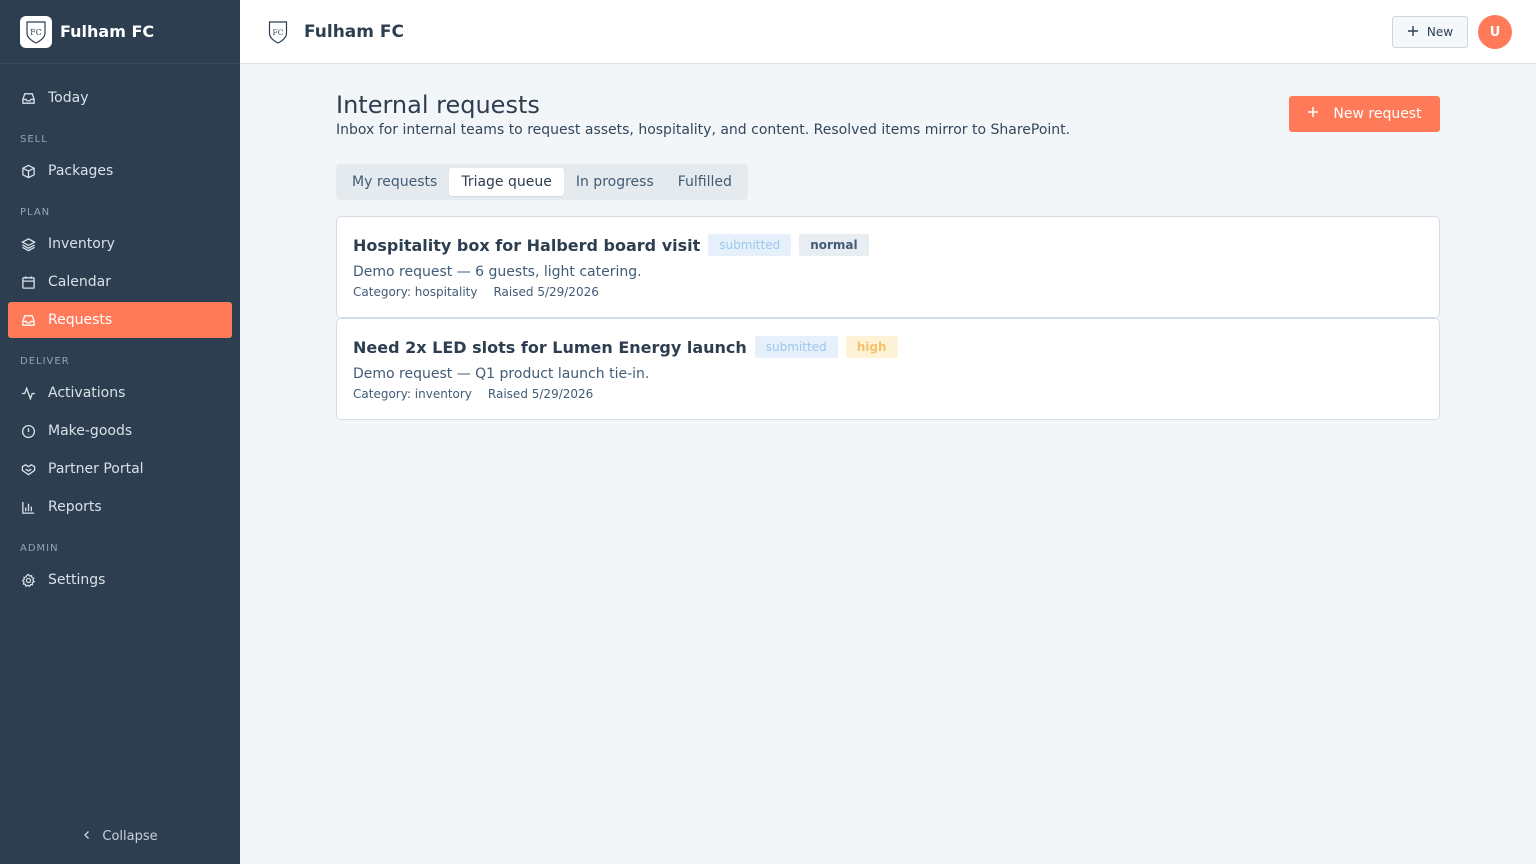  What do you see at coordinates (107, 31) in the screenshot?
I see `brand-name: Fulham FC` at bounding box center [107, 31].